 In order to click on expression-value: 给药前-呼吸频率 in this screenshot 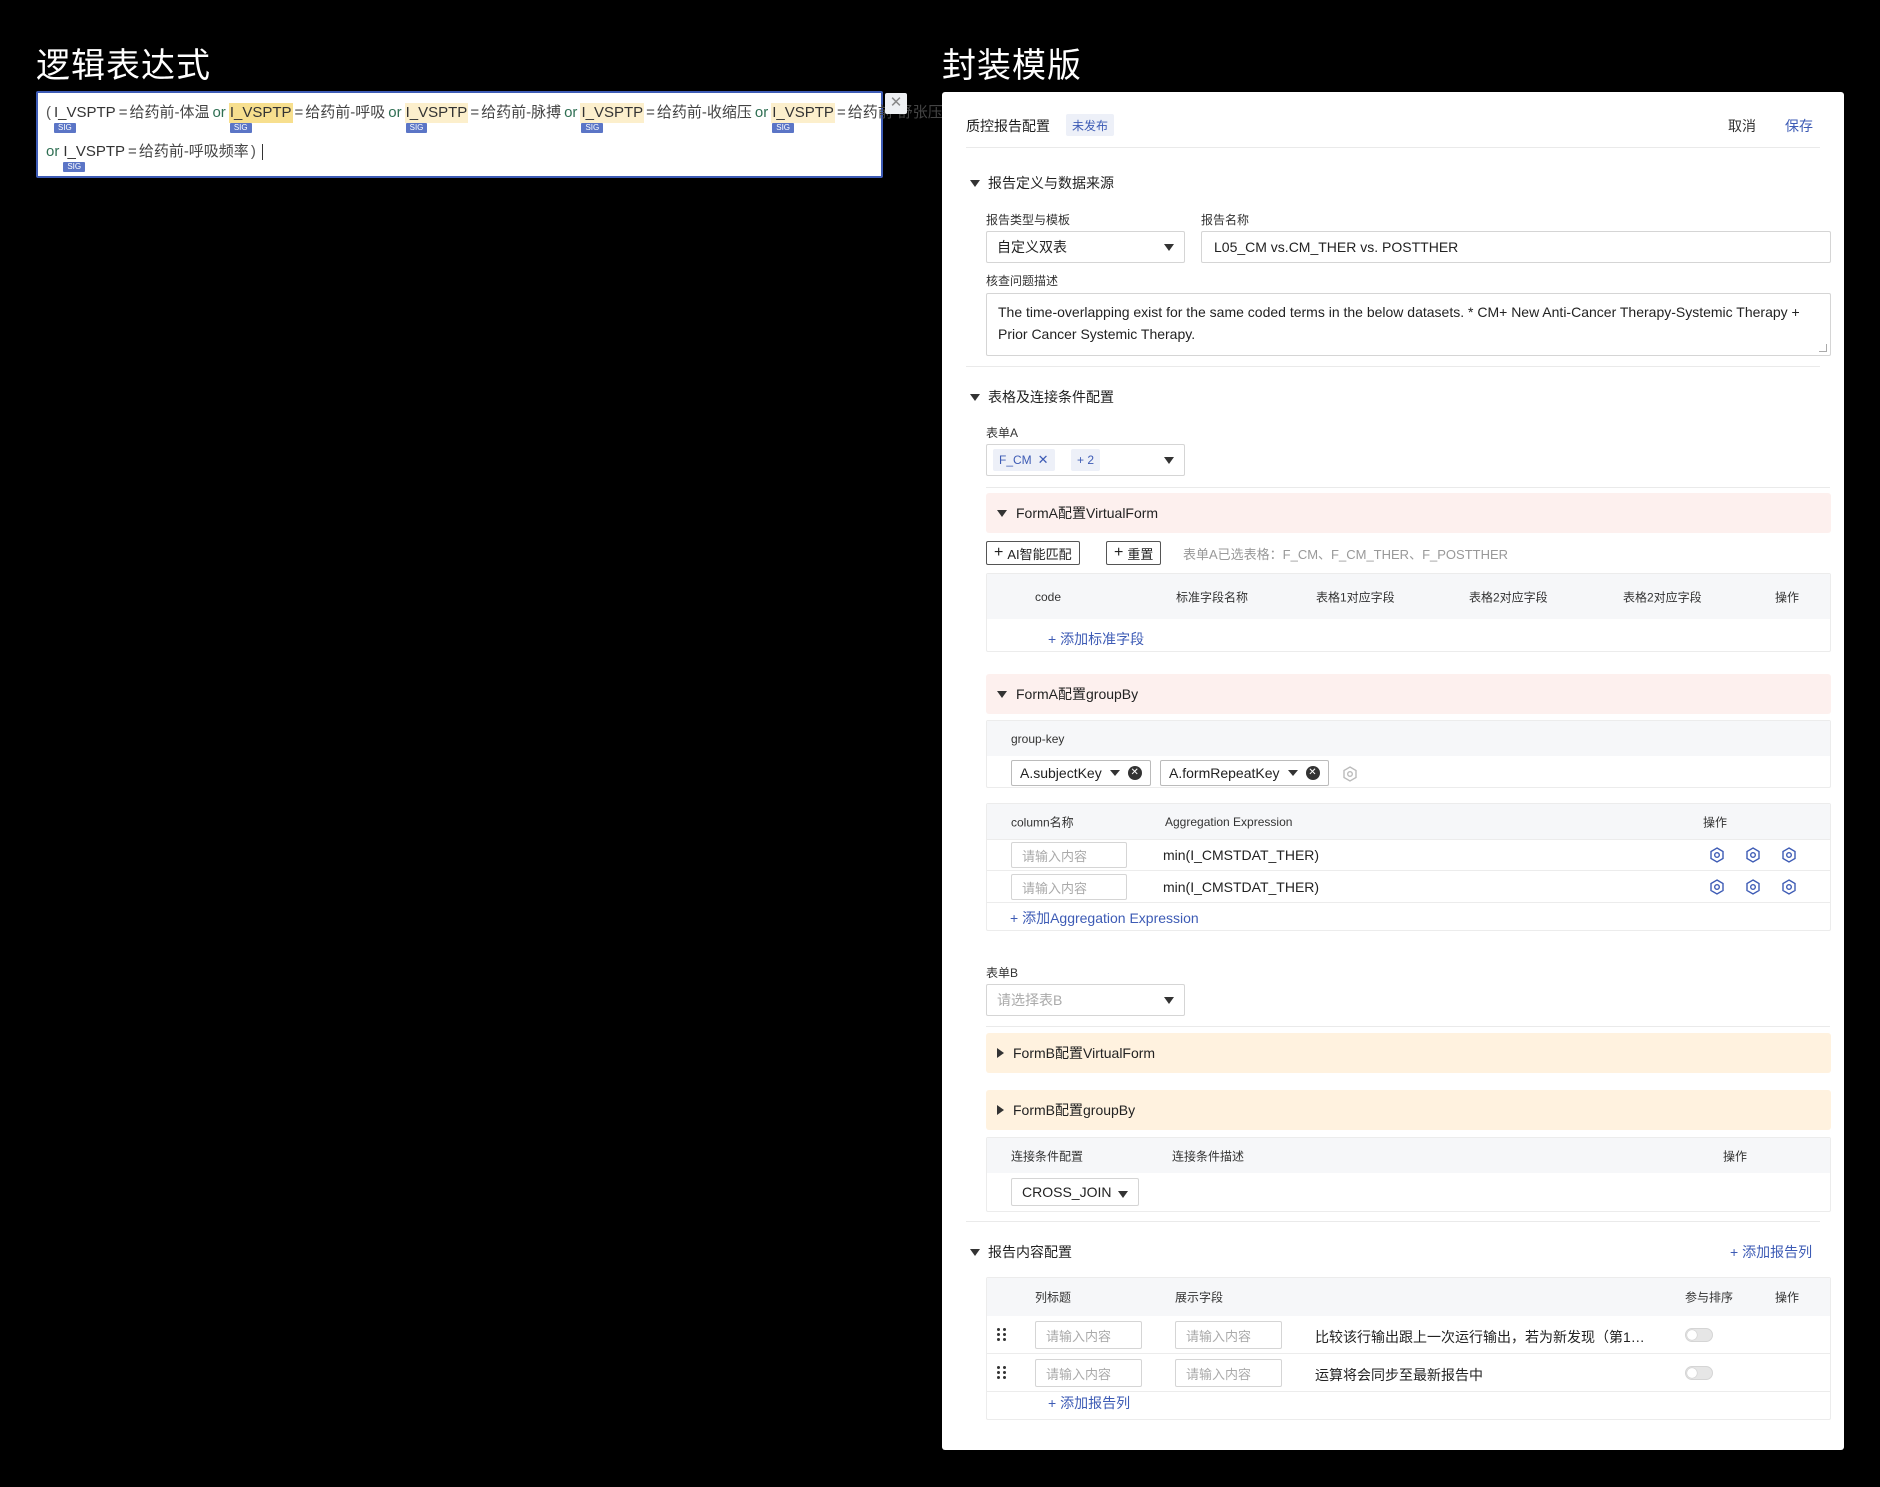, I will do `click(193, 151)`.